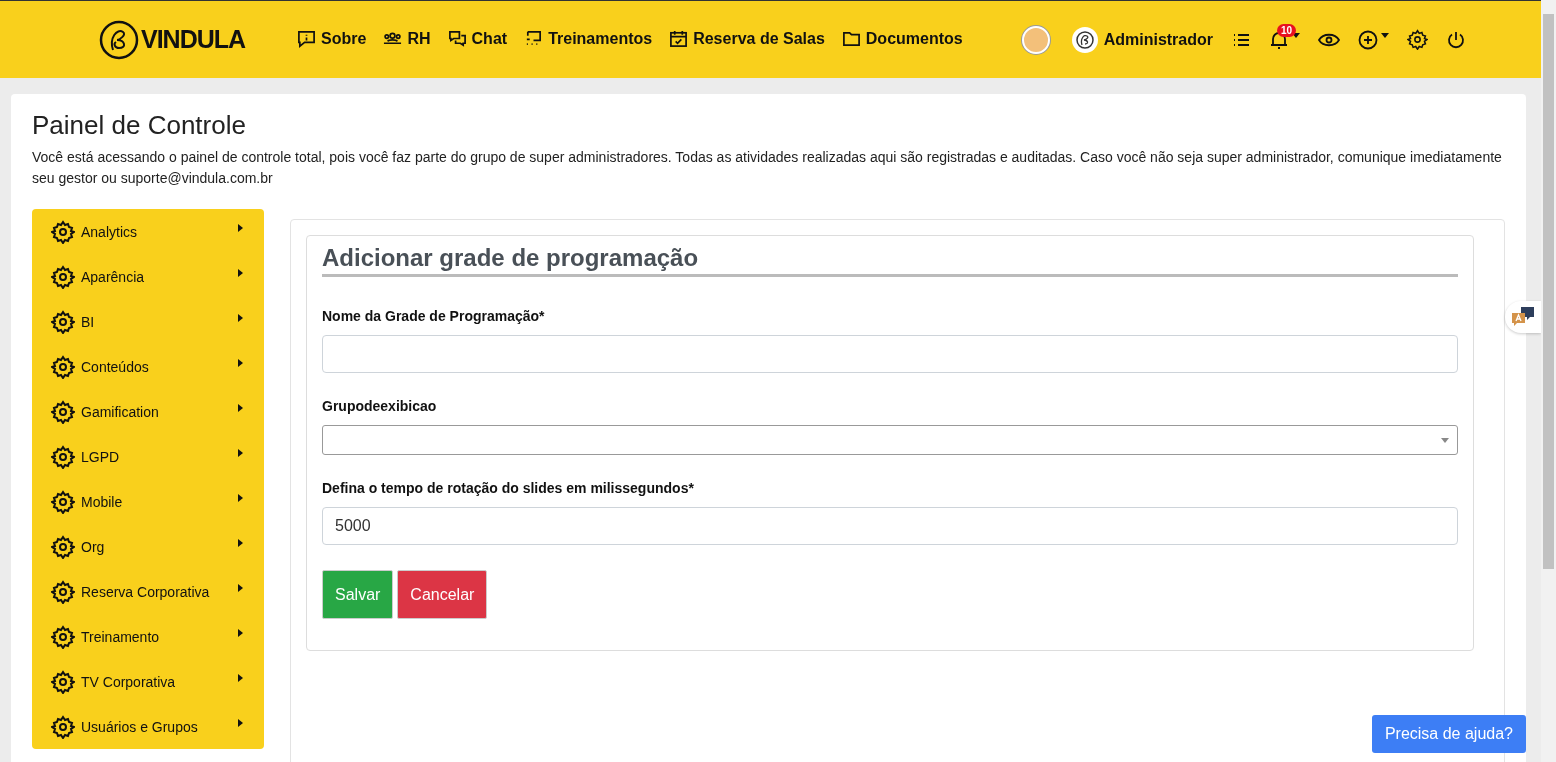 This screenshot has width=1556, height=762. What do you see at coordinates (139, 125) in the screenshot?
I see `page-title: Painel de Controle` at bounding box center [139, 125].